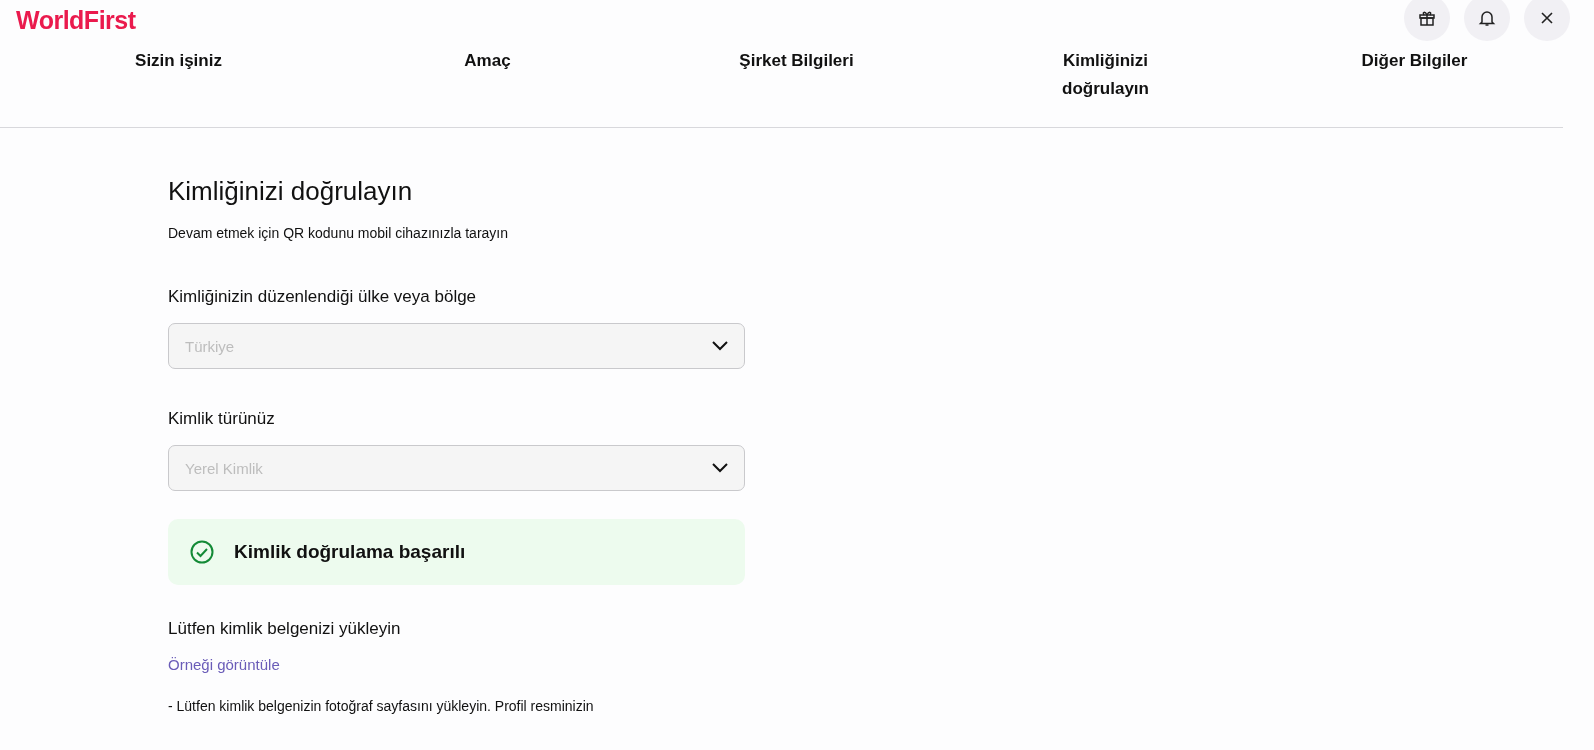 Image resolution: width=1594 pixels, height=750 pixels. I want to click on close-icon, so click(1547, 18).